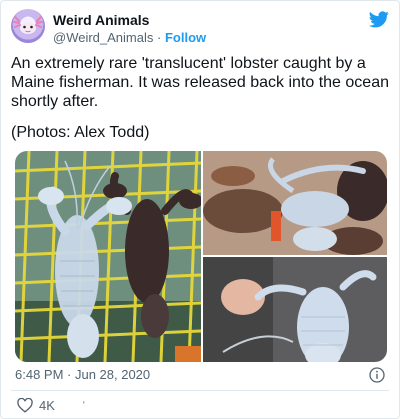  Describe the element at coordinates (377, 375) in the screenshot. I see `info-icon` at that location.